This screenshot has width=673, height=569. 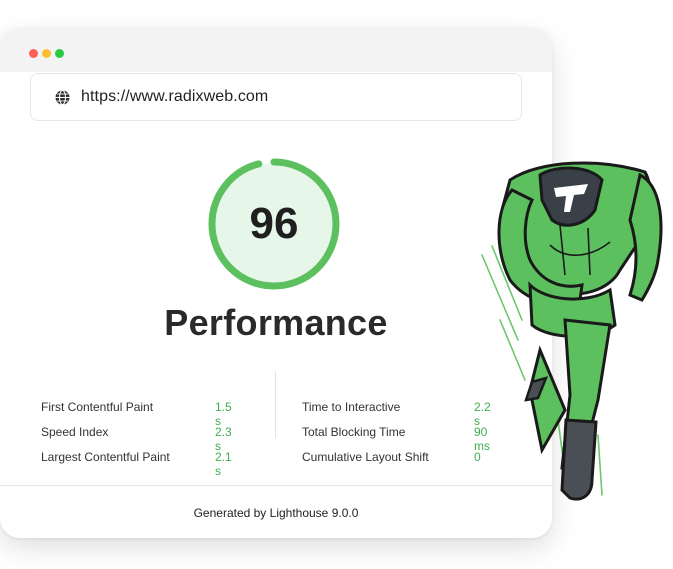 What do you see at coordinates (97, 407) in the screenshot?
I see `metric-label: First Contentful Paint` at bounding box center [97, 407].